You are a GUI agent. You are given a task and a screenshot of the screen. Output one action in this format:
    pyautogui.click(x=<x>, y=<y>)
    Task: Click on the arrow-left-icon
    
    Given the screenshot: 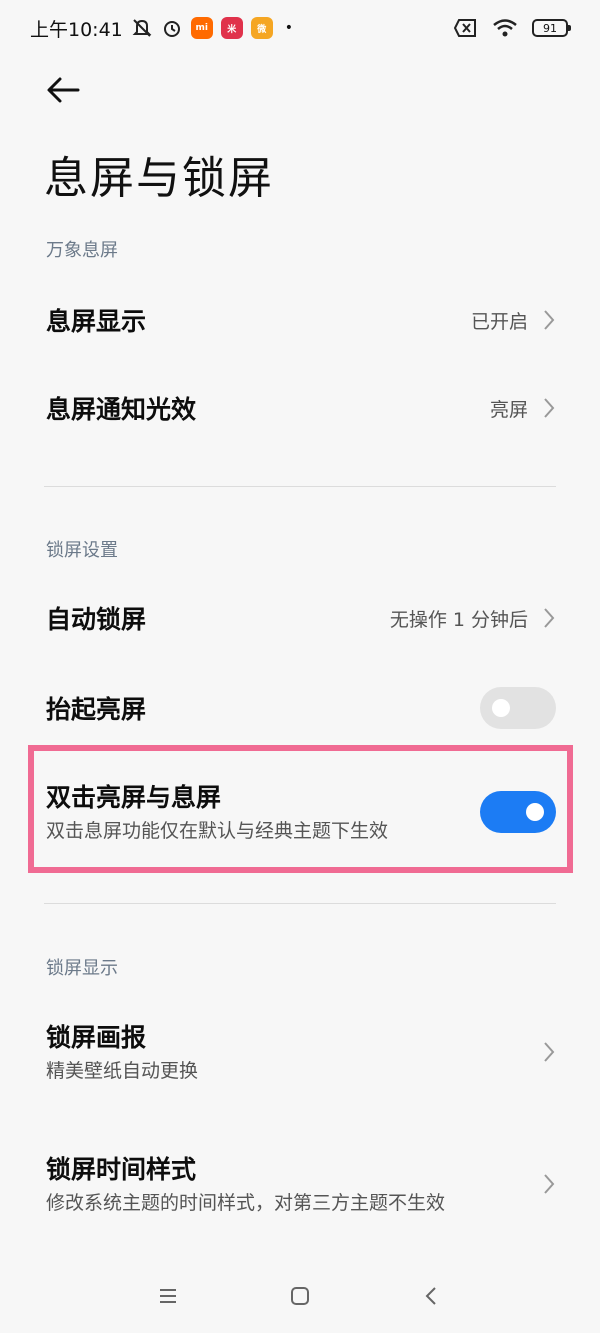 What is the action you would take?
    pyautogui.click(x=63, y=90)
    